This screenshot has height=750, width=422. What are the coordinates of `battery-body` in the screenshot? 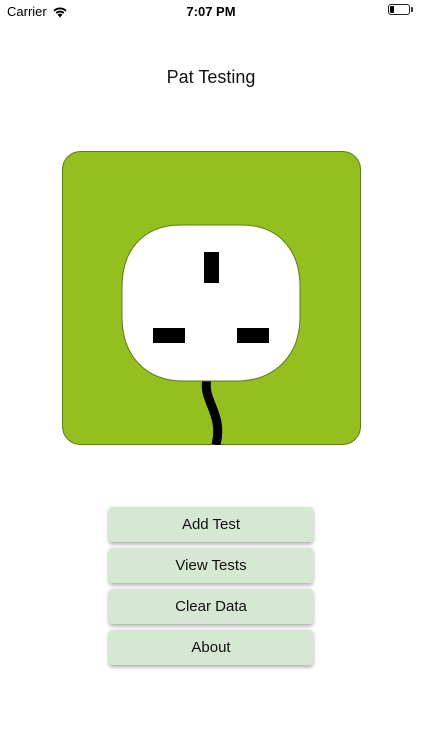 It's located at (399, 9).